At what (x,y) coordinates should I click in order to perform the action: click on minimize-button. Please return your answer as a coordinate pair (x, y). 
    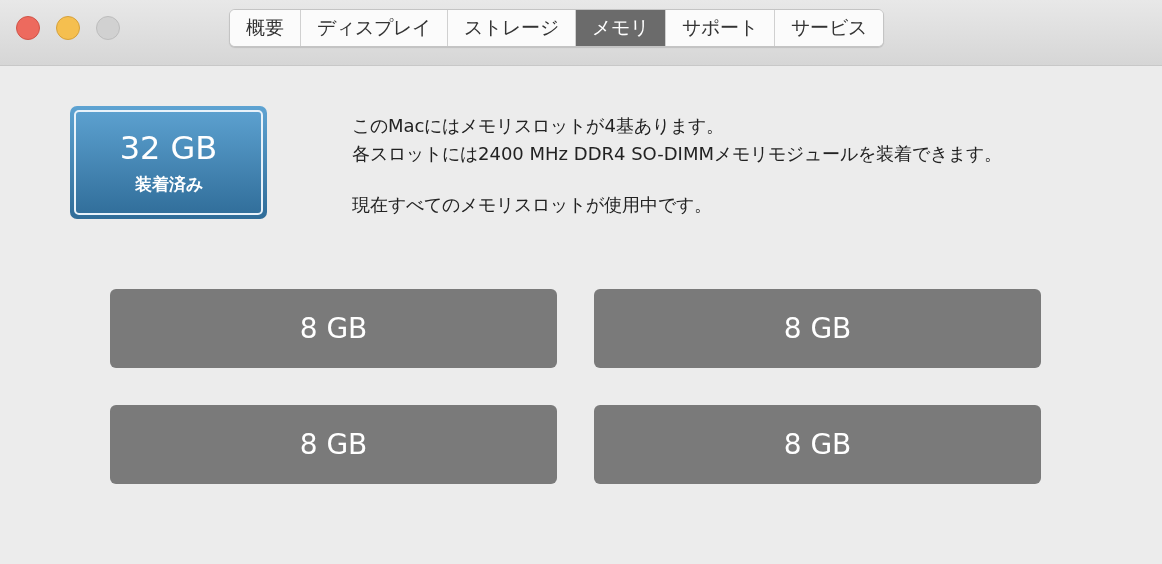
    Looking at the image, I should click on (68, 27).